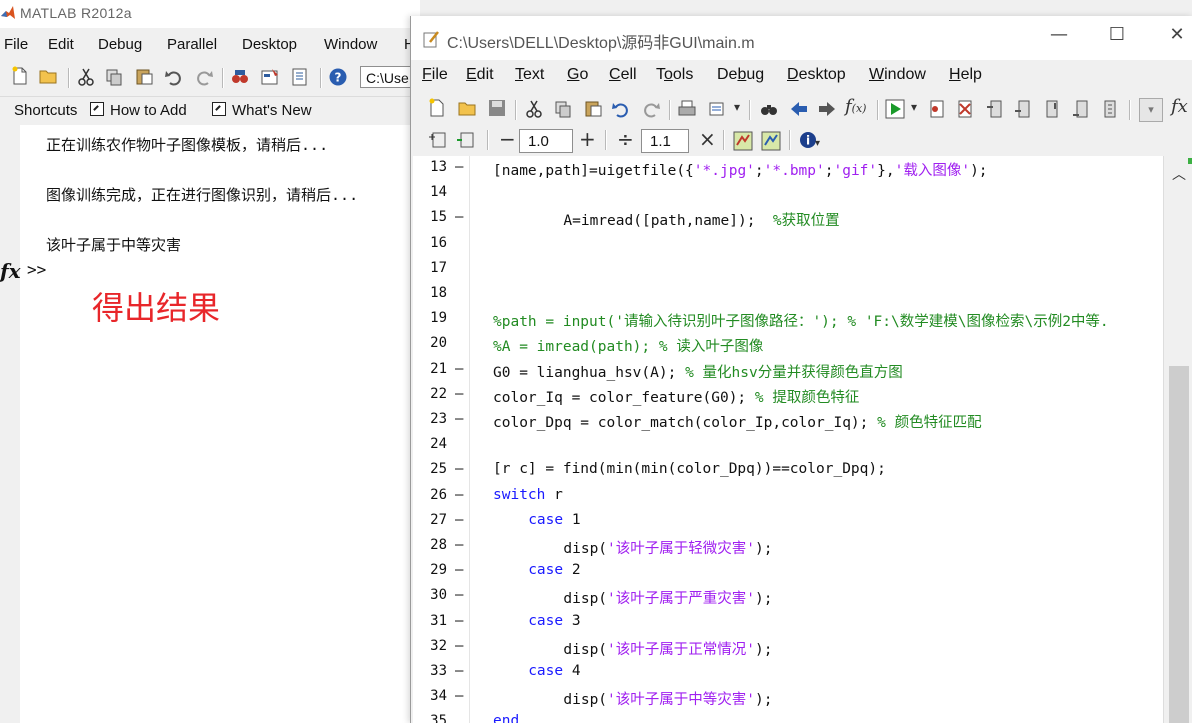 The width and height of the screenshot is (1192, 723). What do you see at coordinates (788, 448) in the screenshot?
I see `code-line: 24` at bounding box center [788, 448].